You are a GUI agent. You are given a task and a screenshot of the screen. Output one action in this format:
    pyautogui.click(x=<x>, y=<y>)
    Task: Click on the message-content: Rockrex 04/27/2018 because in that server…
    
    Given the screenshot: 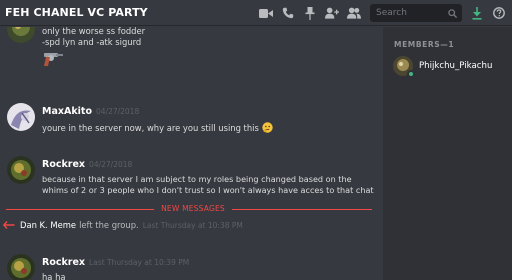 What is the action you would take?
    pyautogui.click(x=208, y=177)
    